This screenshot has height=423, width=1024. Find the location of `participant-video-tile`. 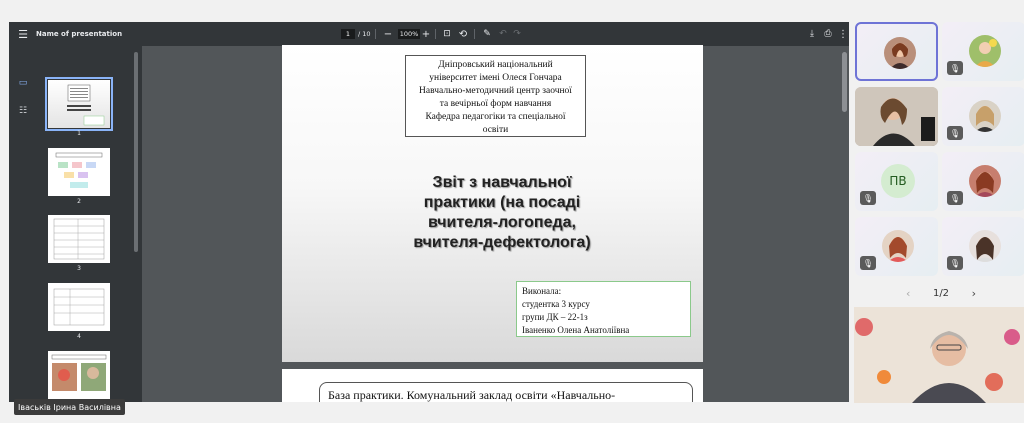

participant-video-tile is located at coordinates (896, 116).